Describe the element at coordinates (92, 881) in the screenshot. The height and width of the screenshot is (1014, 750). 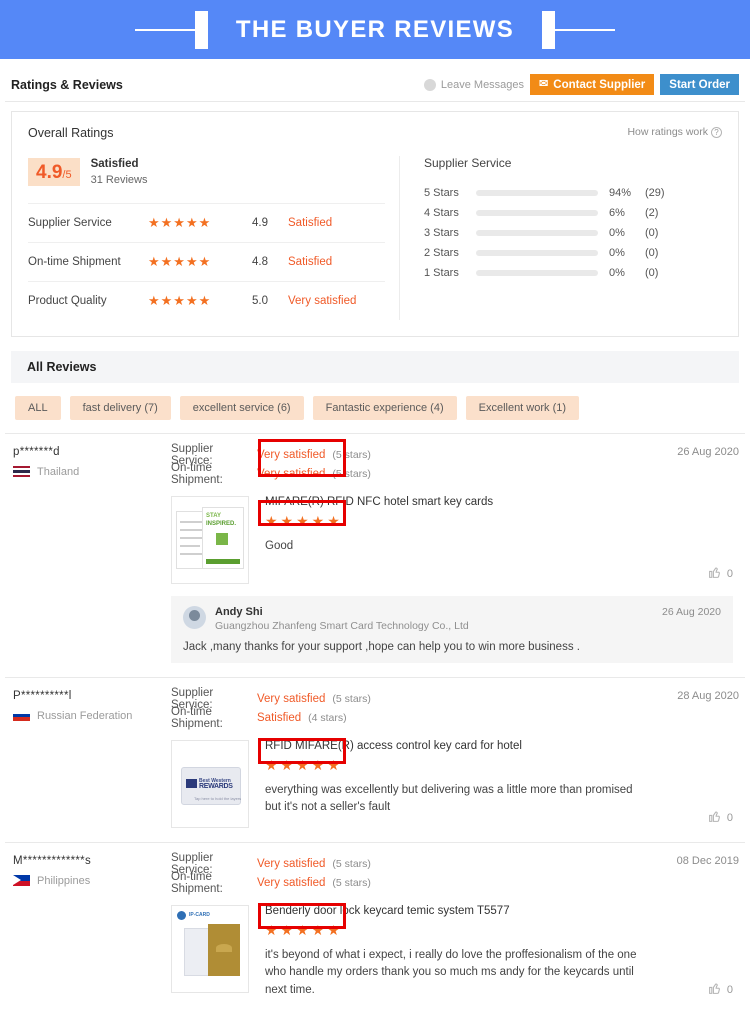
I see `reviewer-country: Philippines` at that location.